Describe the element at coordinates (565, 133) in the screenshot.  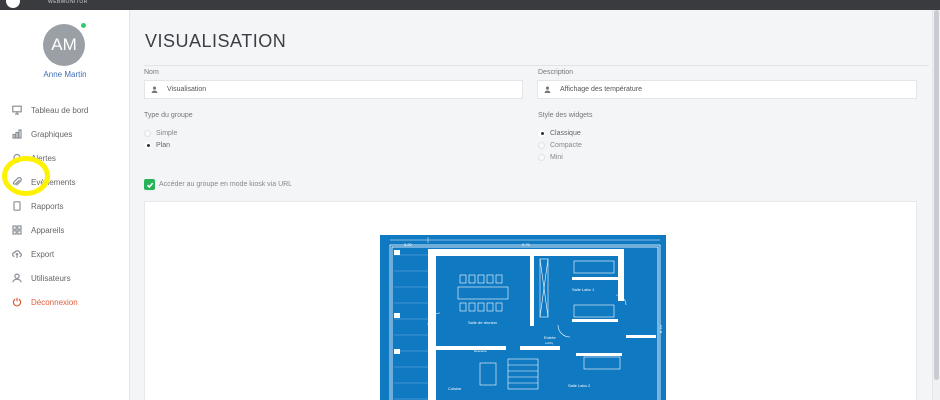
I see `radio-label: Classique` at that location.